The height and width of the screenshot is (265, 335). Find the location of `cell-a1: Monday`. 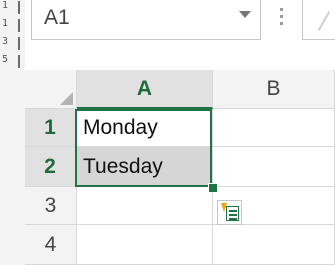

cell-a1: Monday is located at coordinates (145, 128).